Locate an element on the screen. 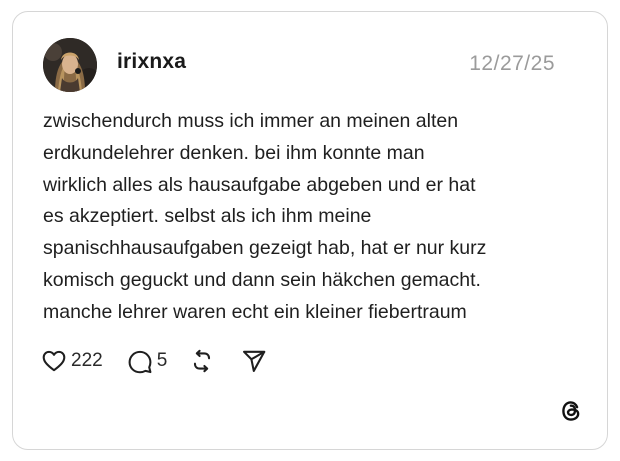 Image resolution: width=620 pixels, height=461 pixels. repost-button is located at coordinates (202, 361).